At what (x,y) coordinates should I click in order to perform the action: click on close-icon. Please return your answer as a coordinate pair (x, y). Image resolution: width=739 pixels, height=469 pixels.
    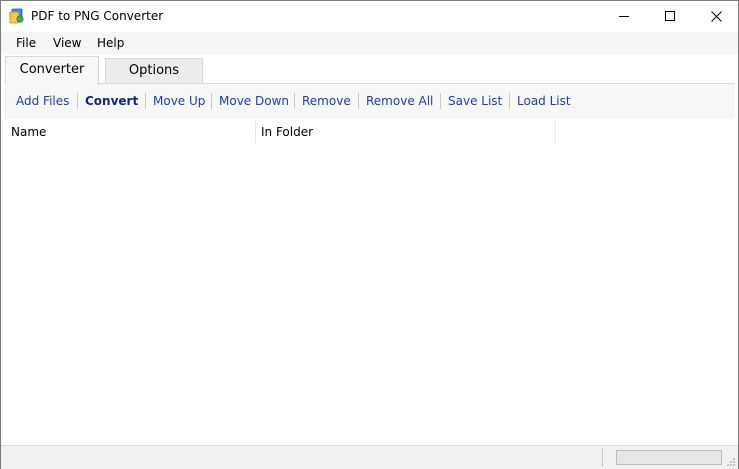
    Looking at the image, I should click on (716, 16).